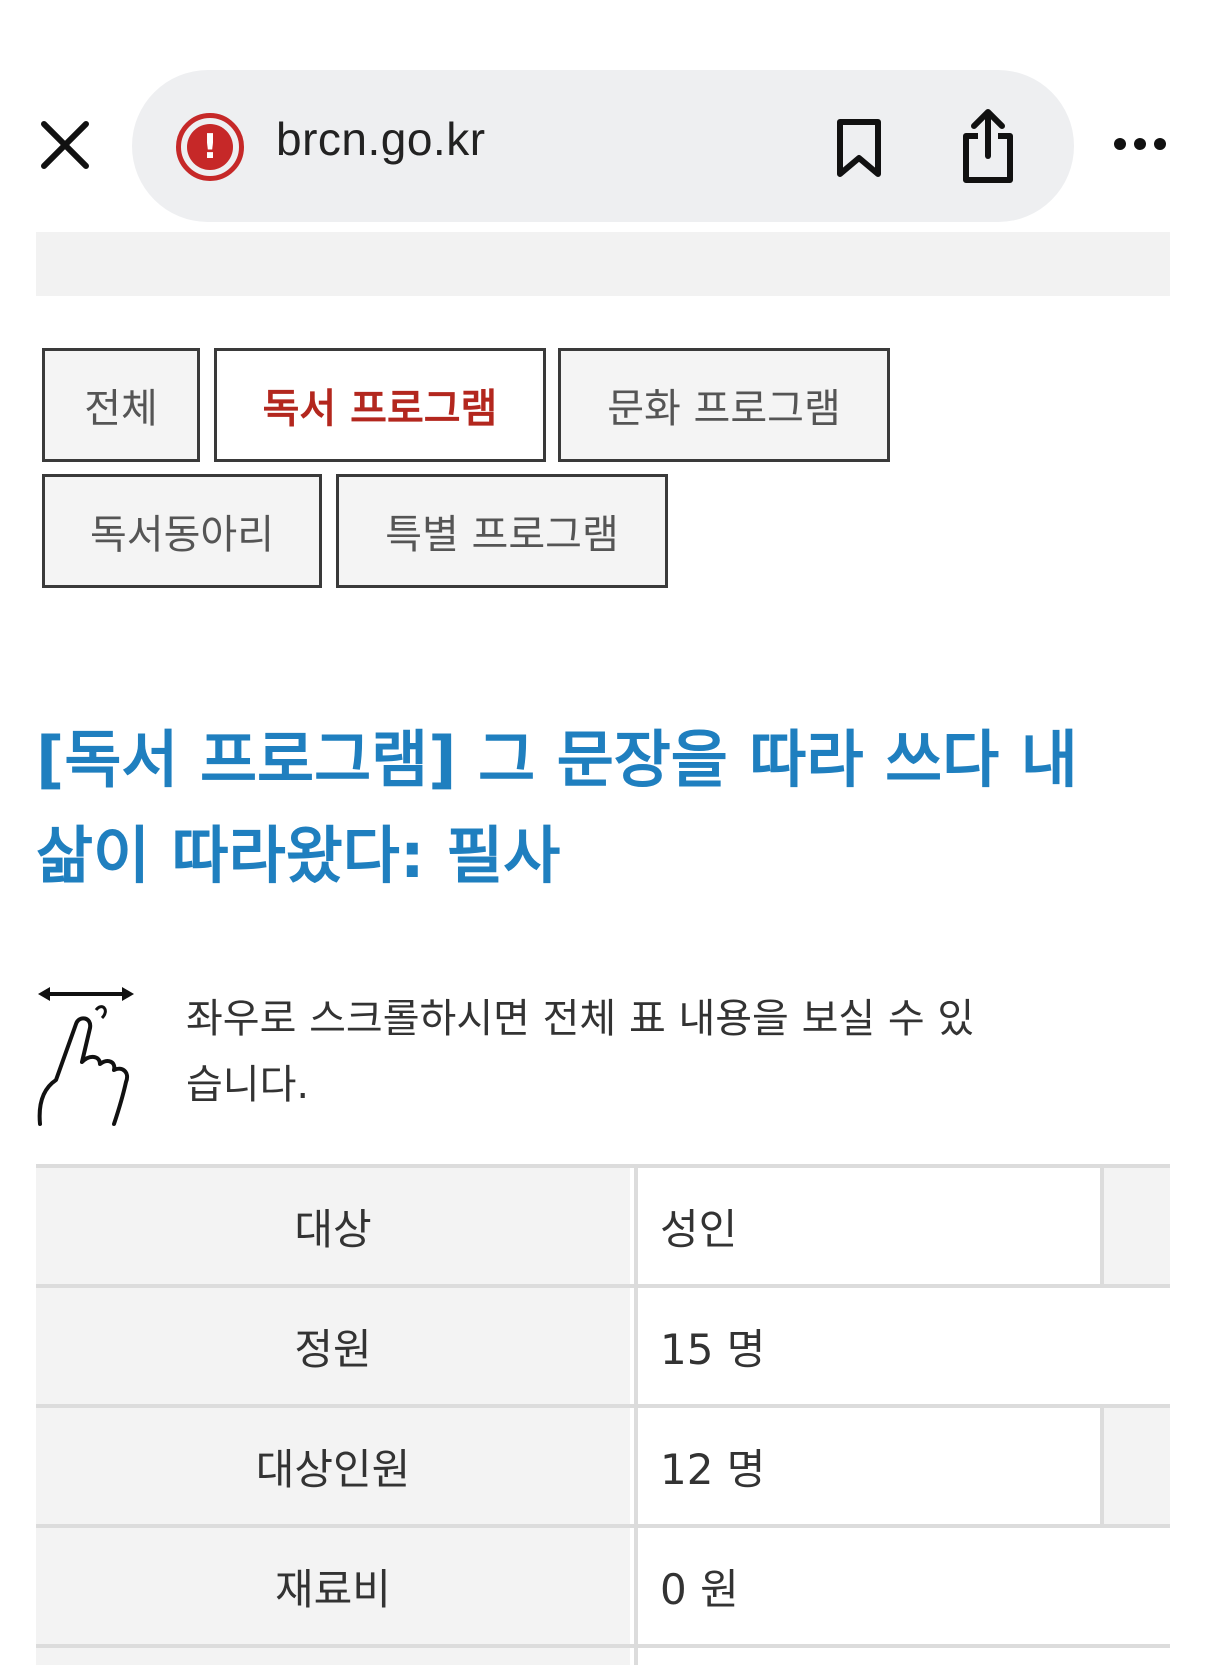  Describe the element at coordinates (859, 148) in the screenshot. I see `bookmark-icon` at that location.